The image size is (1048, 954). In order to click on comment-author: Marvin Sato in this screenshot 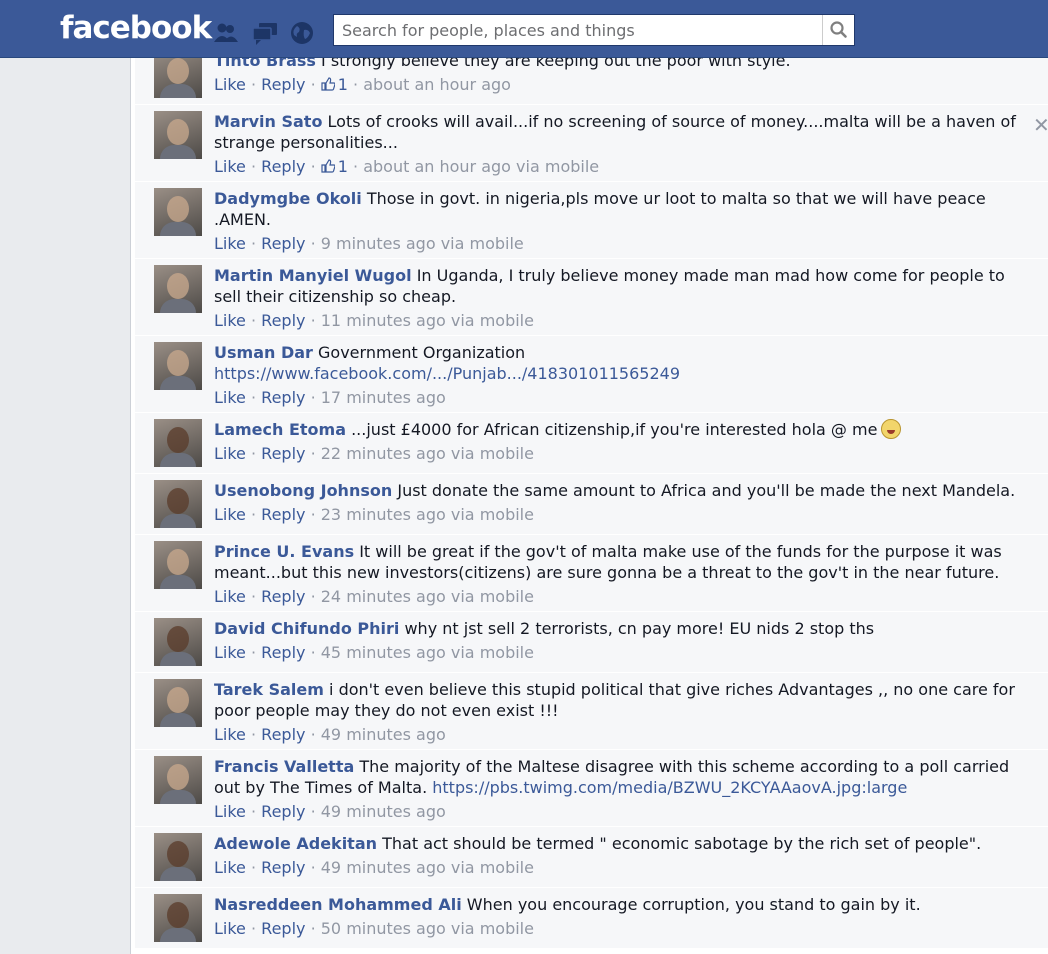, I will do `click(268, 121)`.